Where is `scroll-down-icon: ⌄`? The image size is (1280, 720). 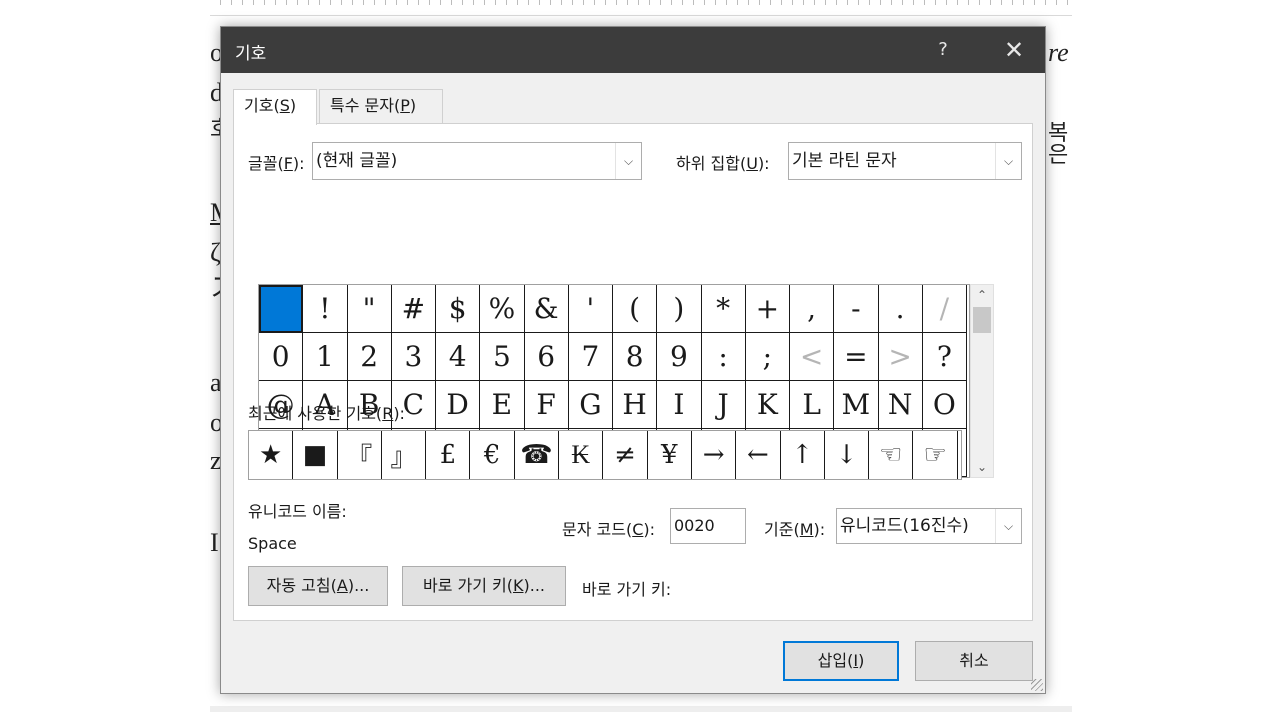
scroll-down-icon: ⌄ is located at coordinates (982, 467).